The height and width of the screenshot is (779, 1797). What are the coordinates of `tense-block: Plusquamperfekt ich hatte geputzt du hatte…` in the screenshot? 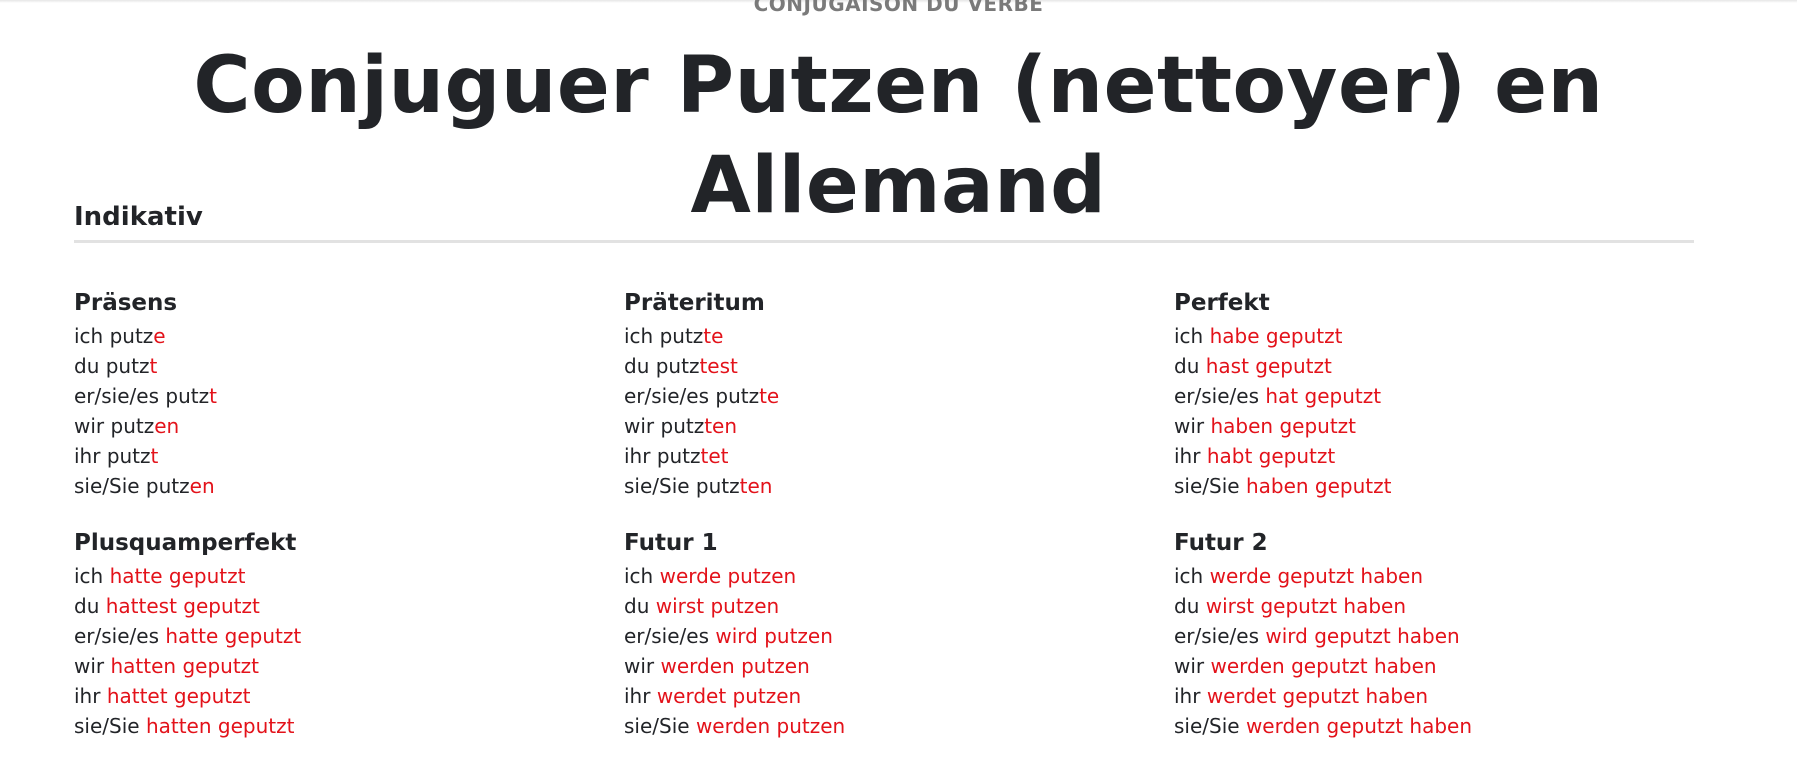 It's located at (349, 645).